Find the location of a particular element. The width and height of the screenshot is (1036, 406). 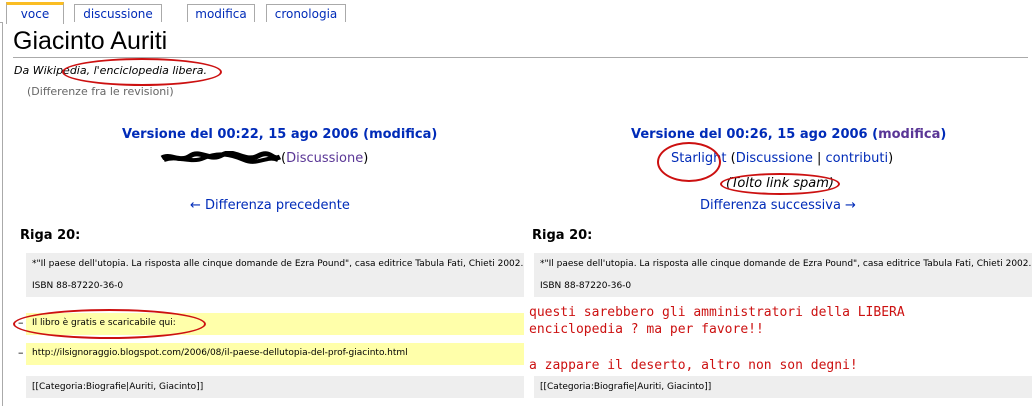

removed-marker-2: – is located at coordinates (21, 352).